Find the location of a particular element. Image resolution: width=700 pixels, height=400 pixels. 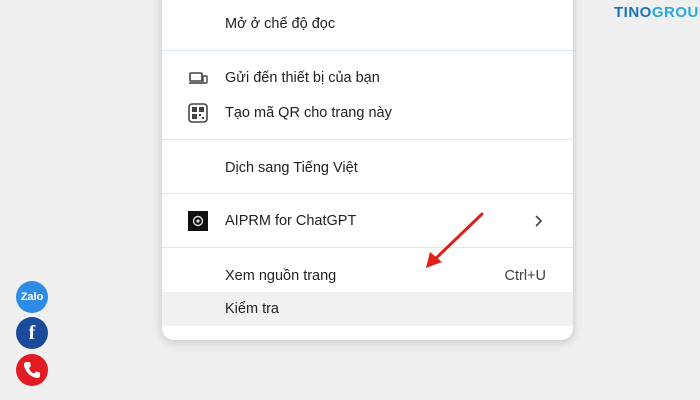

annotation-arrow is located at coordinates (455, 240).